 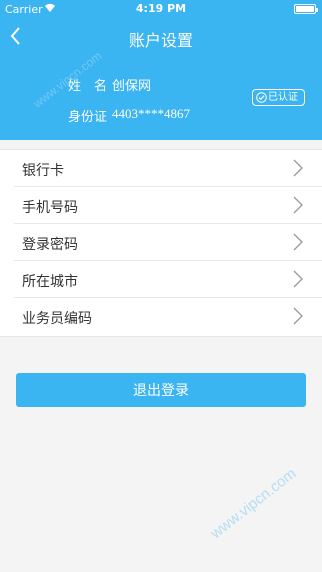 What do you see at coordinates (132, 86) in the screenshot?
I see `name-value: 创保网` at bounding box center [132, 86].